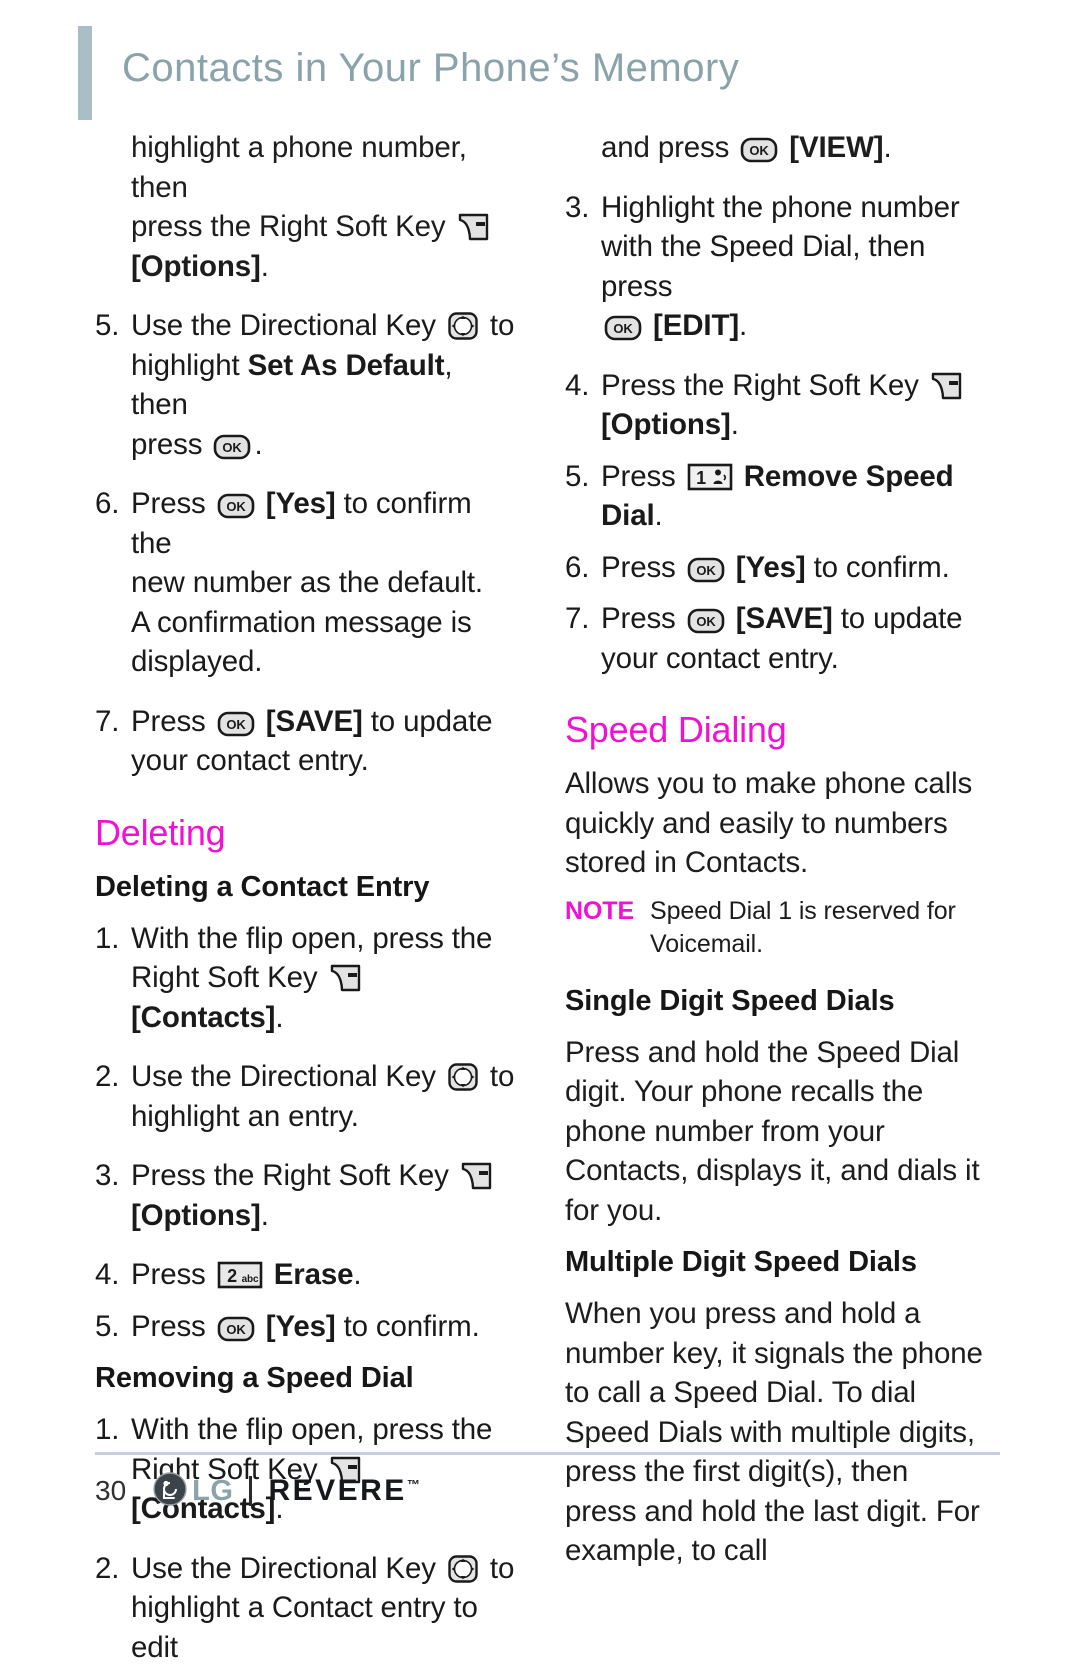 The height and width of the screenshot is (1667, 1080). What do you see at coordinates (113, 1608) in the screenshot?
I see `step-number: 2.` at bounding box center [113, 1608].